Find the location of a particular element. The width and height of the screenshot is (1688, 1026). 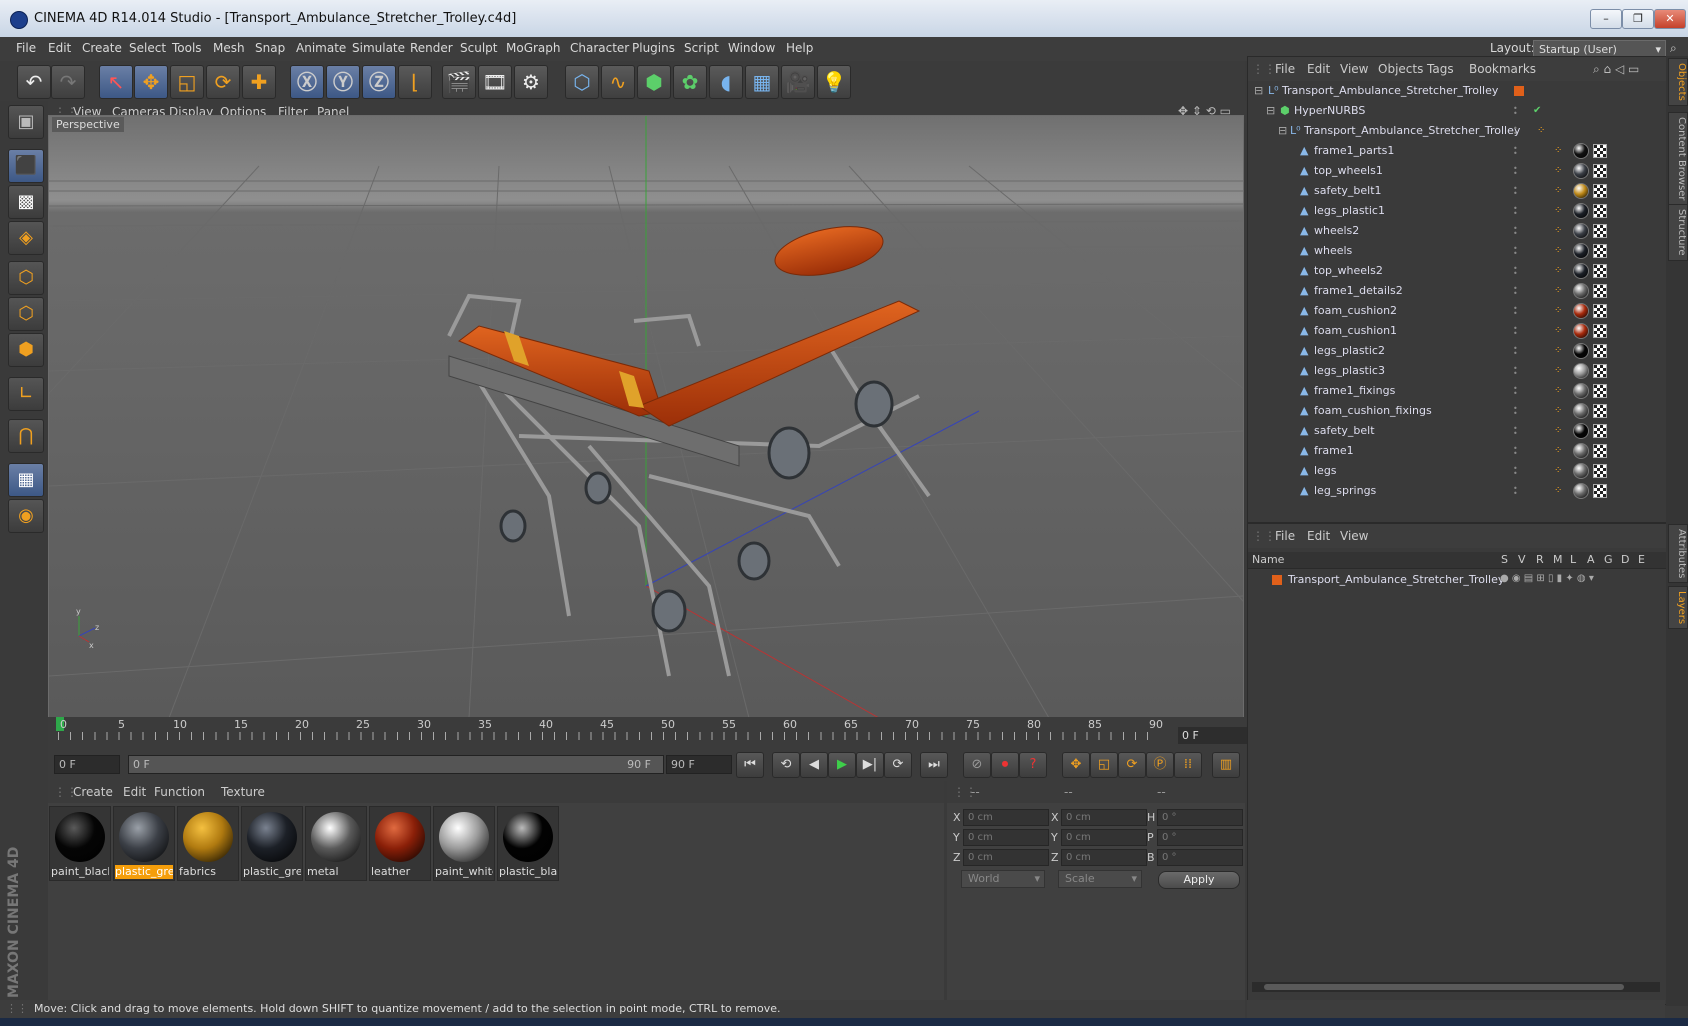

collapse-icon: ⊟ is located at coordinates (1259, 90).